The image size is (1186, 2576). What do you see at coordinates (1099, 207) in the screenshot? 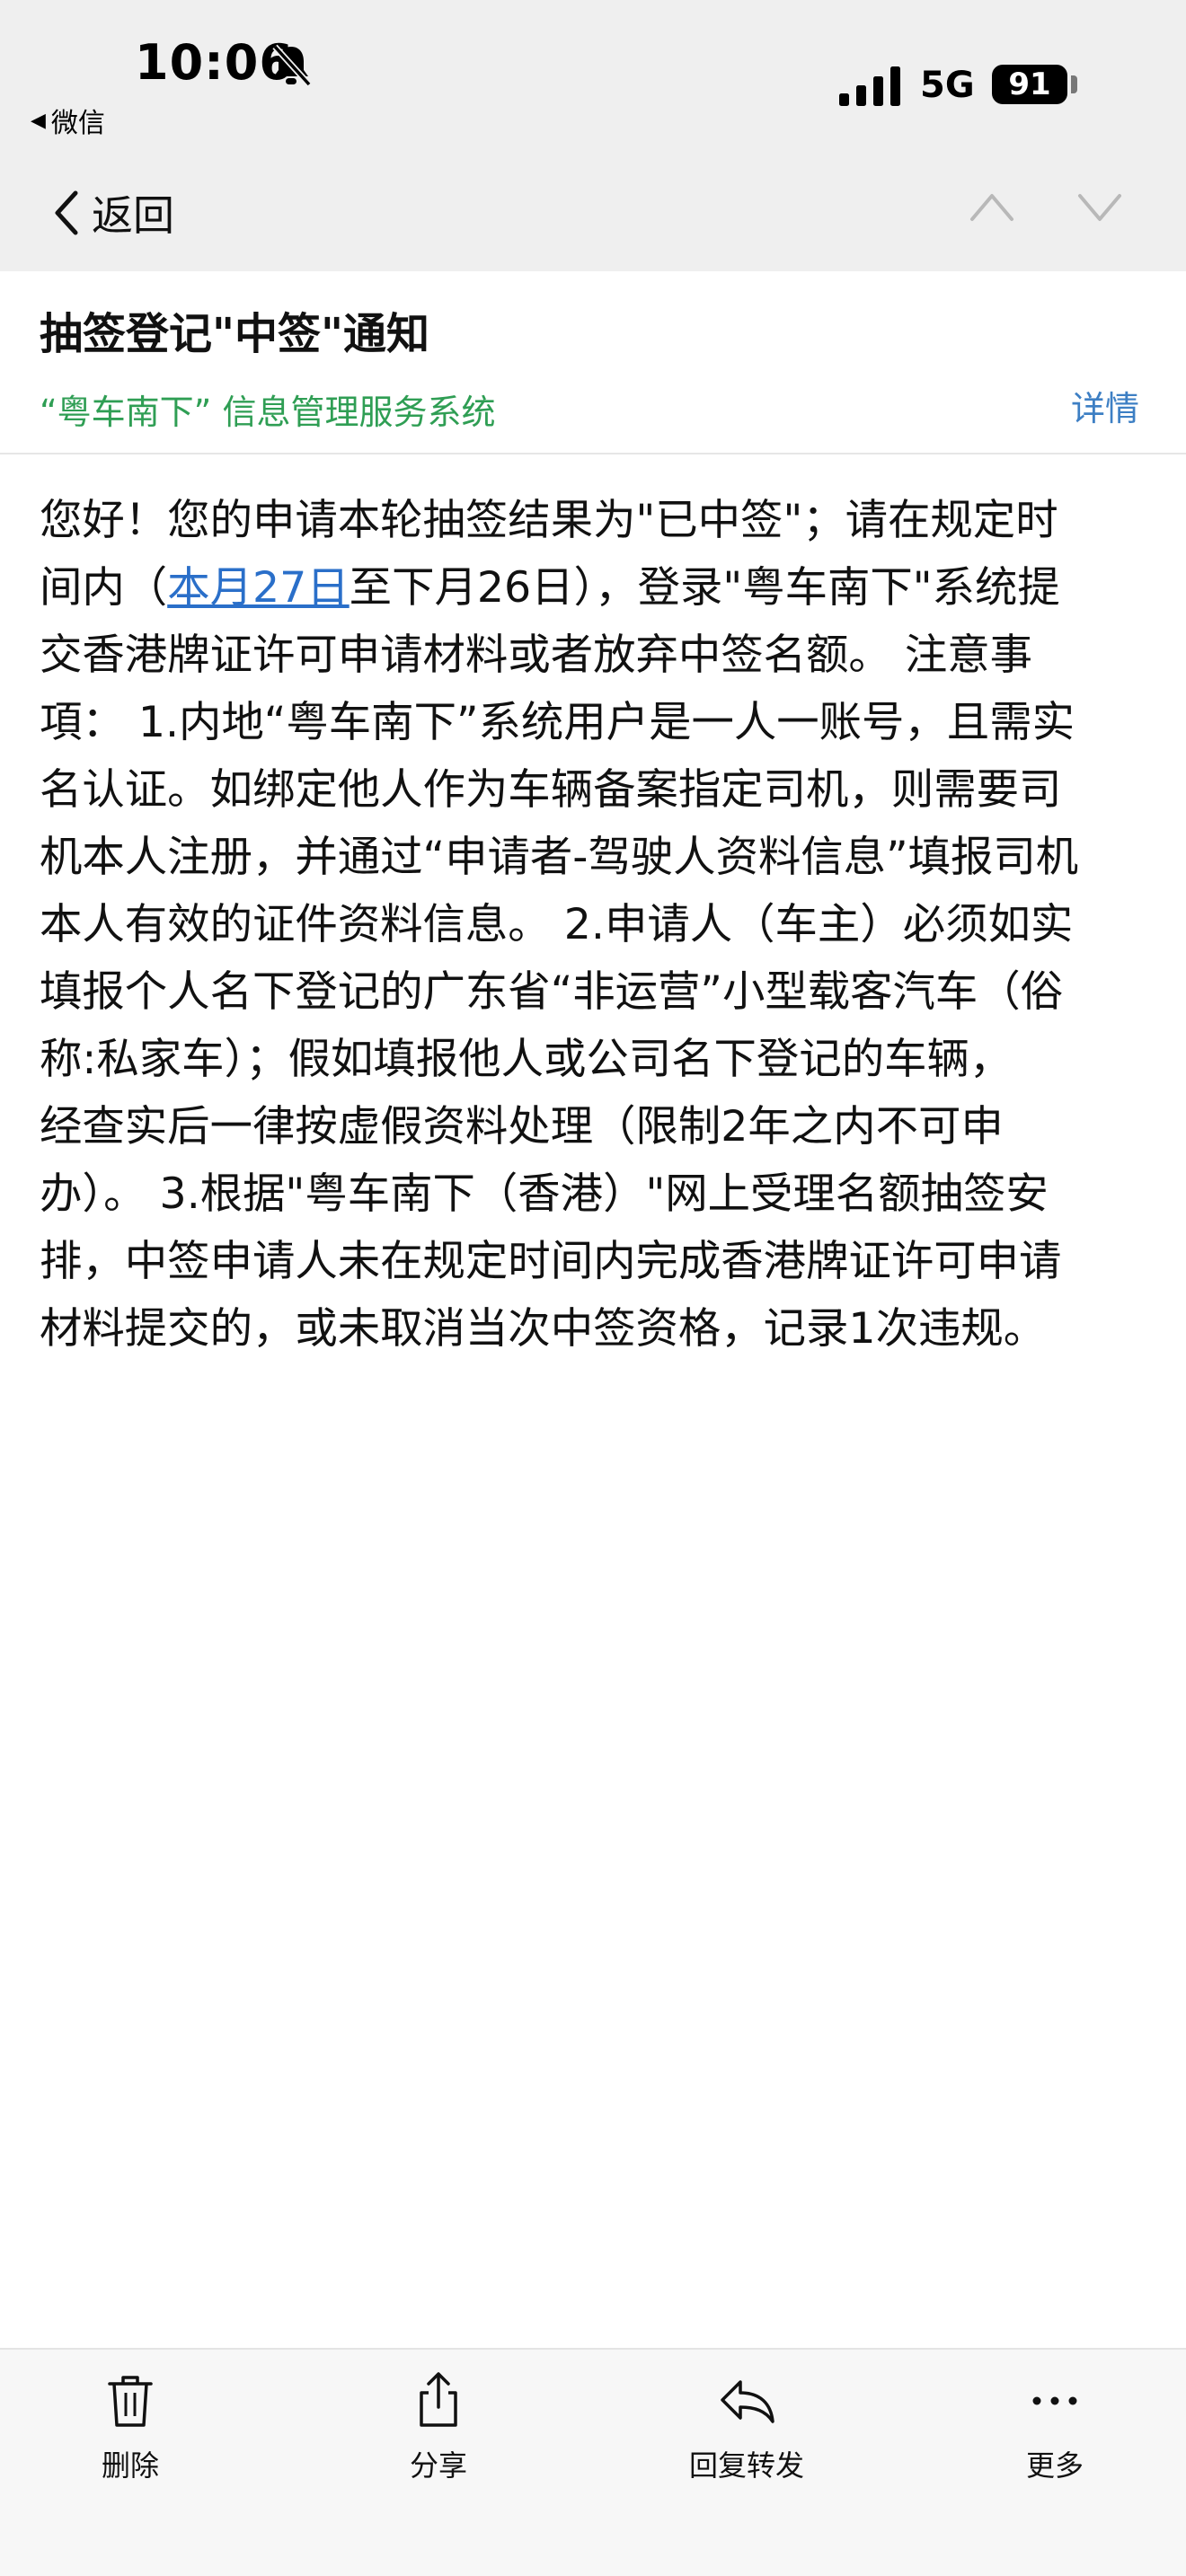
I see `chevron-down-icon` at bounding box center [1099, 207].